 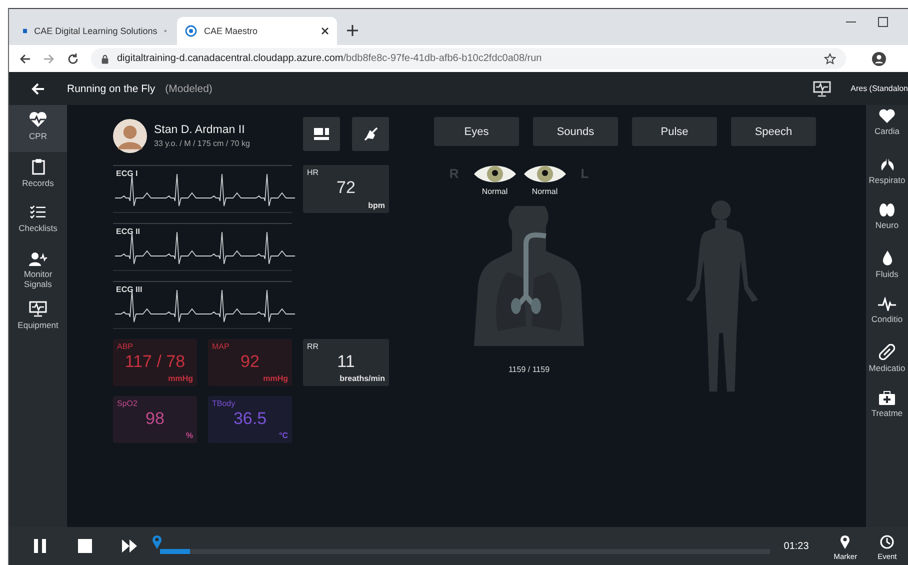 I want to click on vital-label: ABP, so click(x=125, y=346).